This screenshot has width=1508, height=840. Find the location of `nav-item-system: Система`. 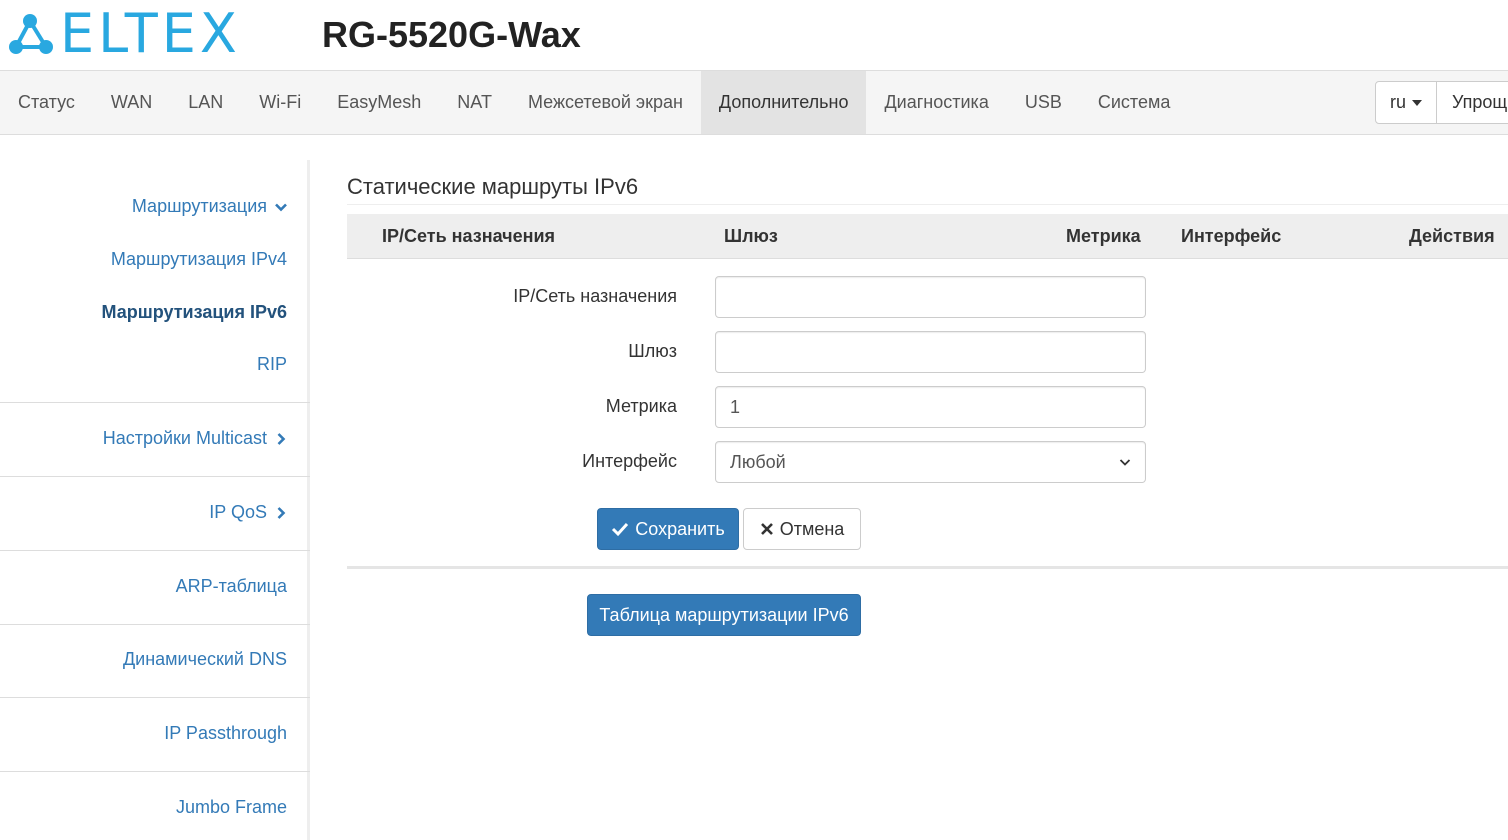

nav-item-system: Система is located at coordinates (1134, 102).